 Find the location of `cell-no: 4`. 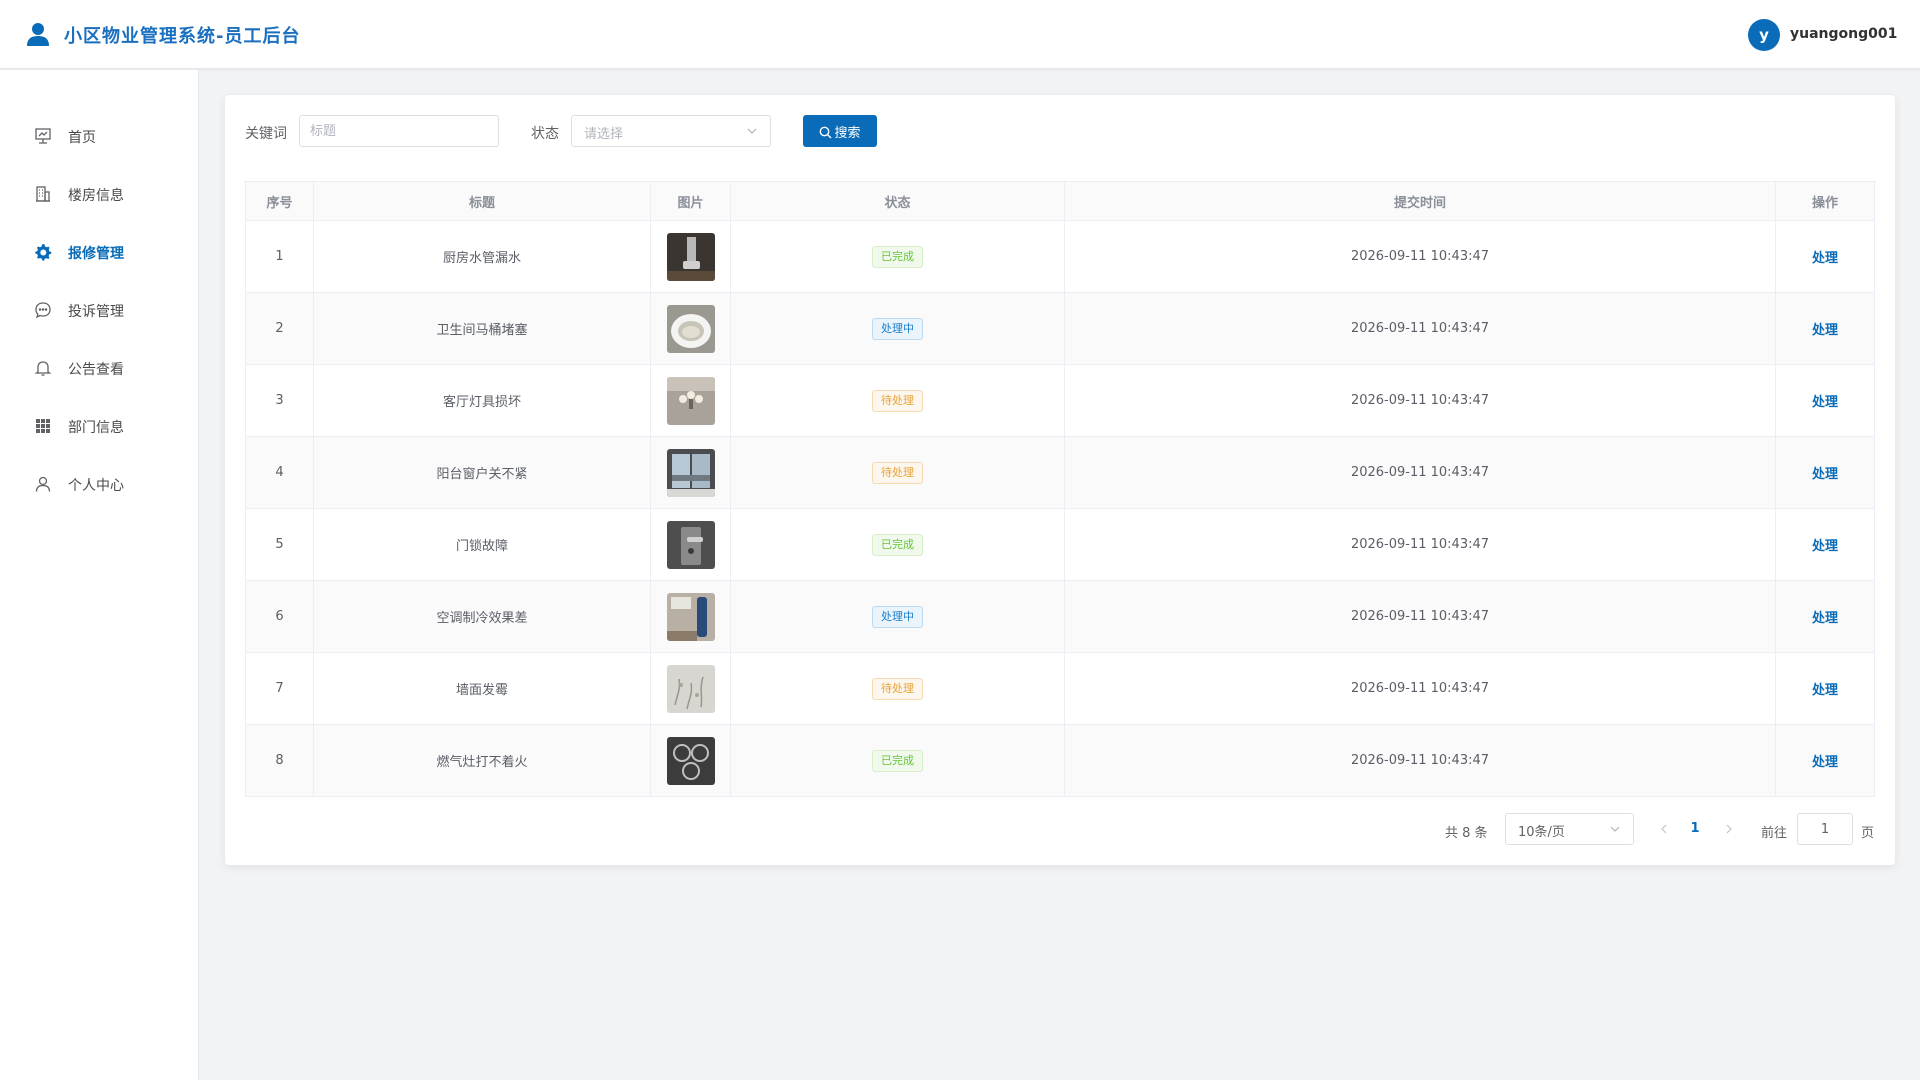

cell-no: 4 is located at coordinates (279, 472).